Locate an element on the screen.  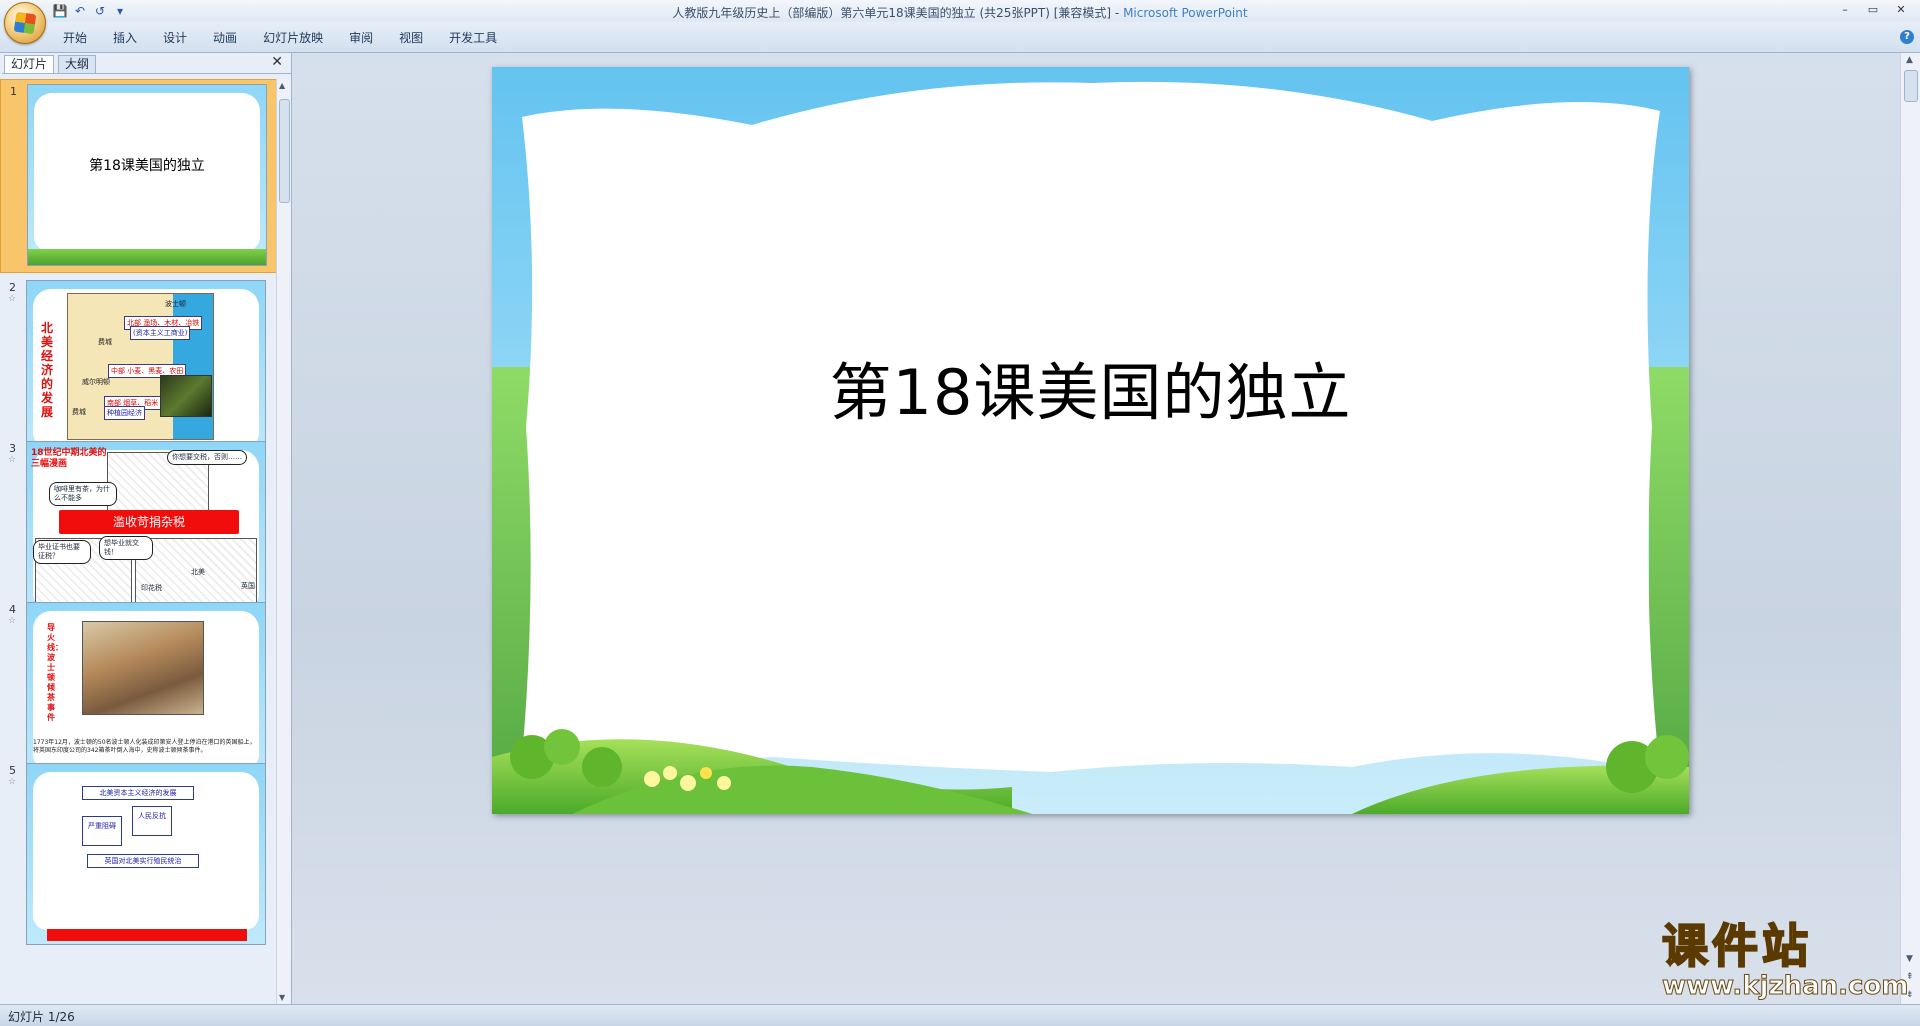
office-logo-icon is located at coordinates (25, 23).